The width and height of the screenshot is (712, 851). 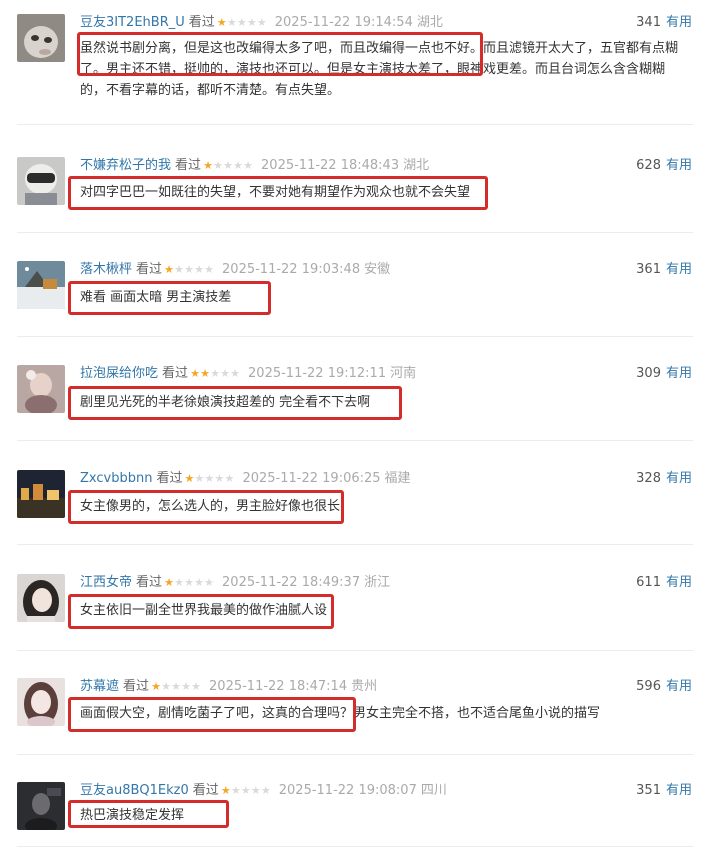 What do you see at coordinates (347, 790) in the screenshot?
I see `review-time: 2025-11-22 19:08:07` at bounding box center [347, 790].